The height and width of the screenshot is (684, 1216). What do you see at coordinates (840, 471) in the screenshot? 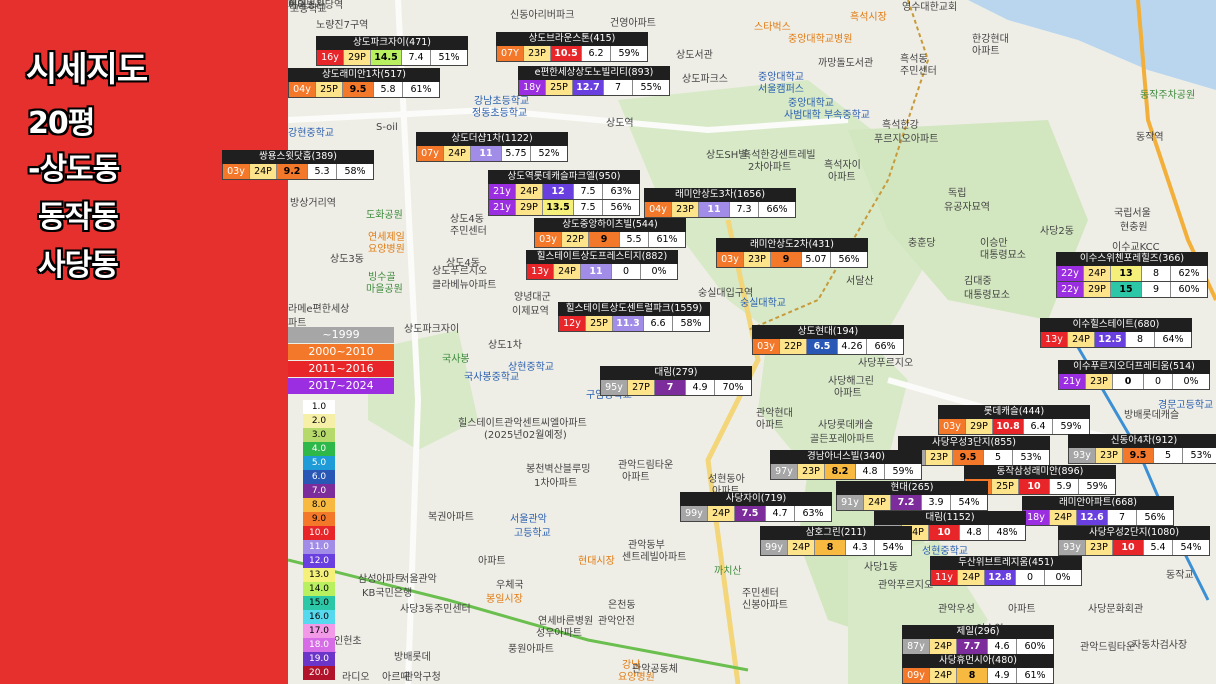
I see `sale-price: 8.2` at bounding box center [840, 471].